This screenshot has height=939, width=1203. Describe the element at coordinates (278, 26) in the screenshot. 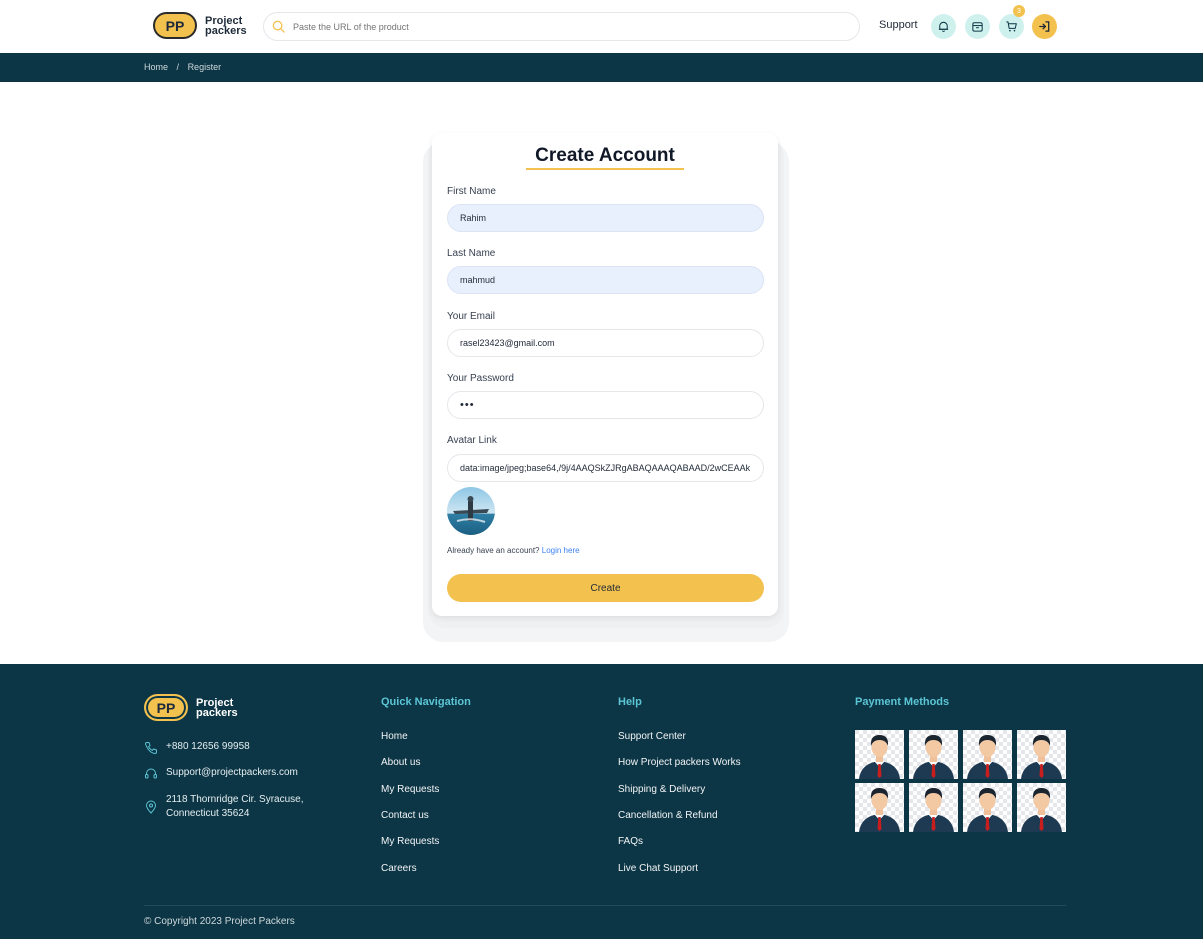

I see `search-icon` at that location.